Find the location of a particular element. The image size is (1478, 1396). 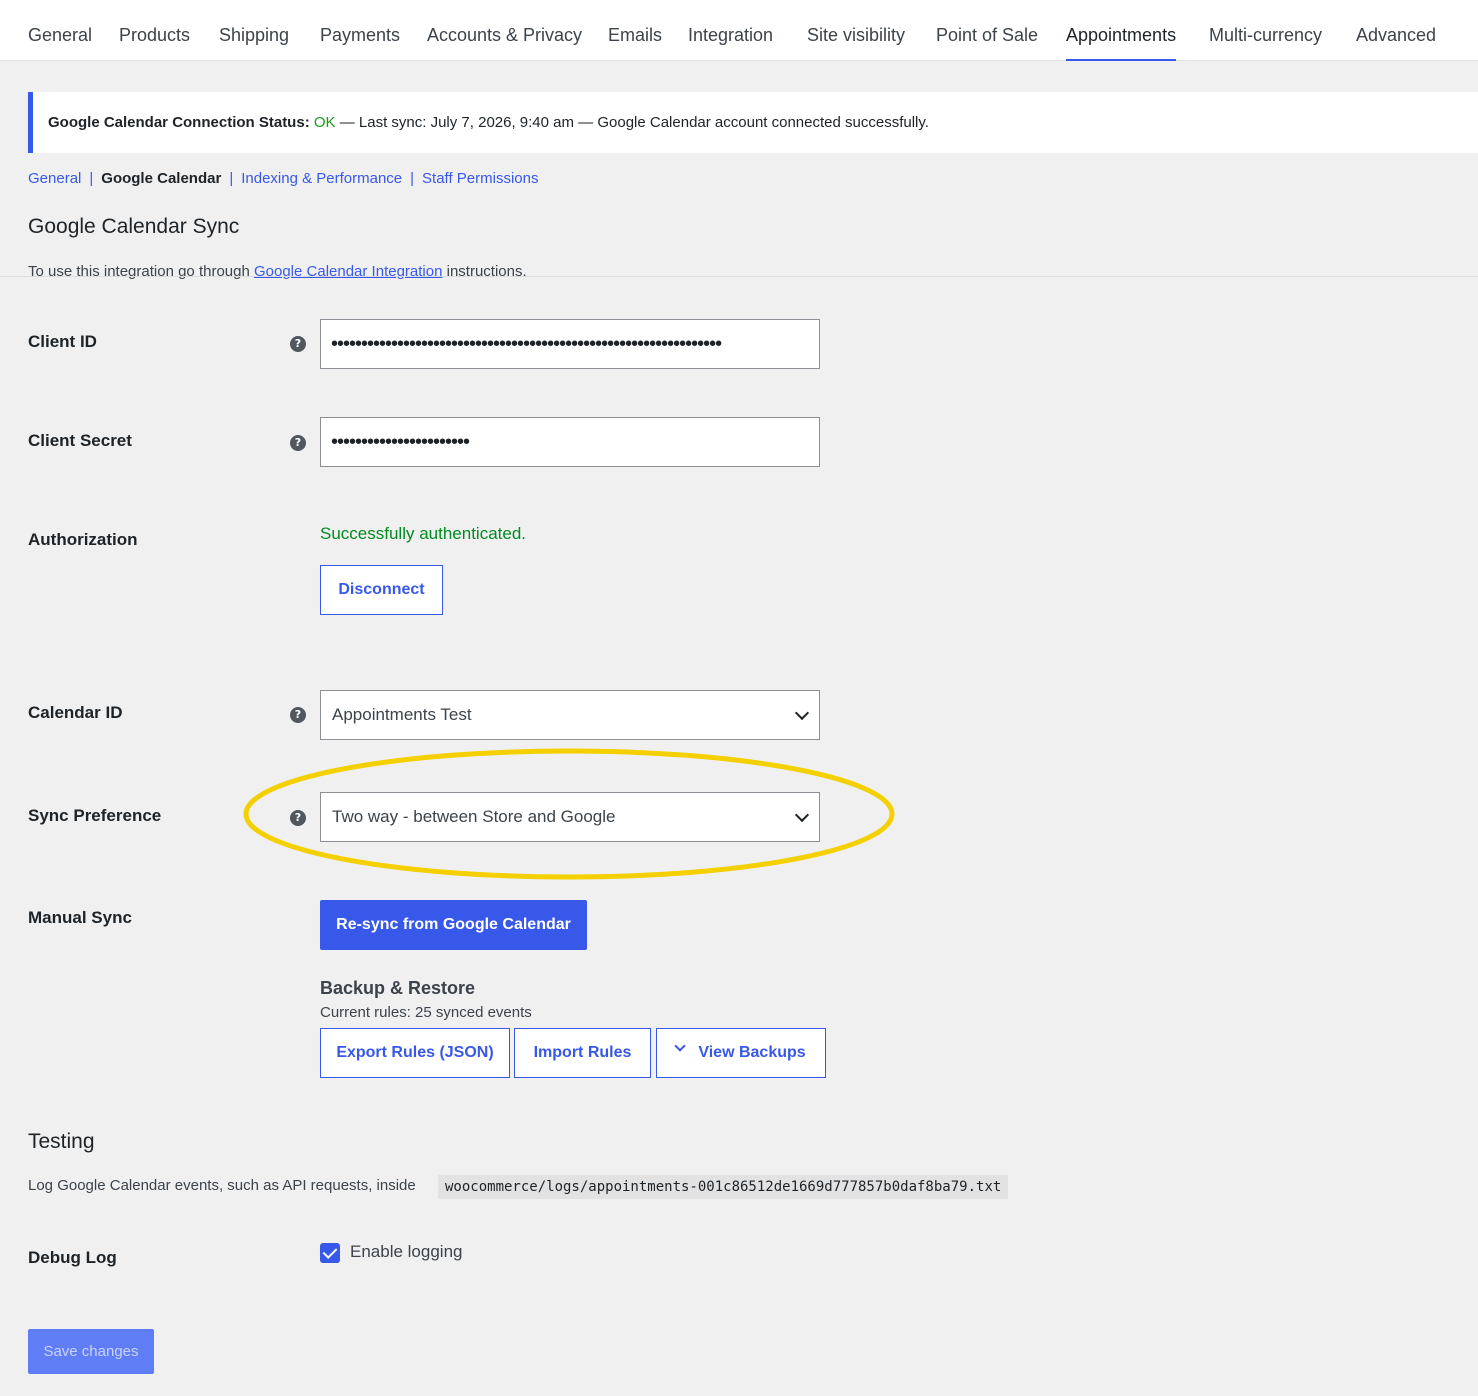

authorization-label: Authorization is located at coordinates (83, 539).